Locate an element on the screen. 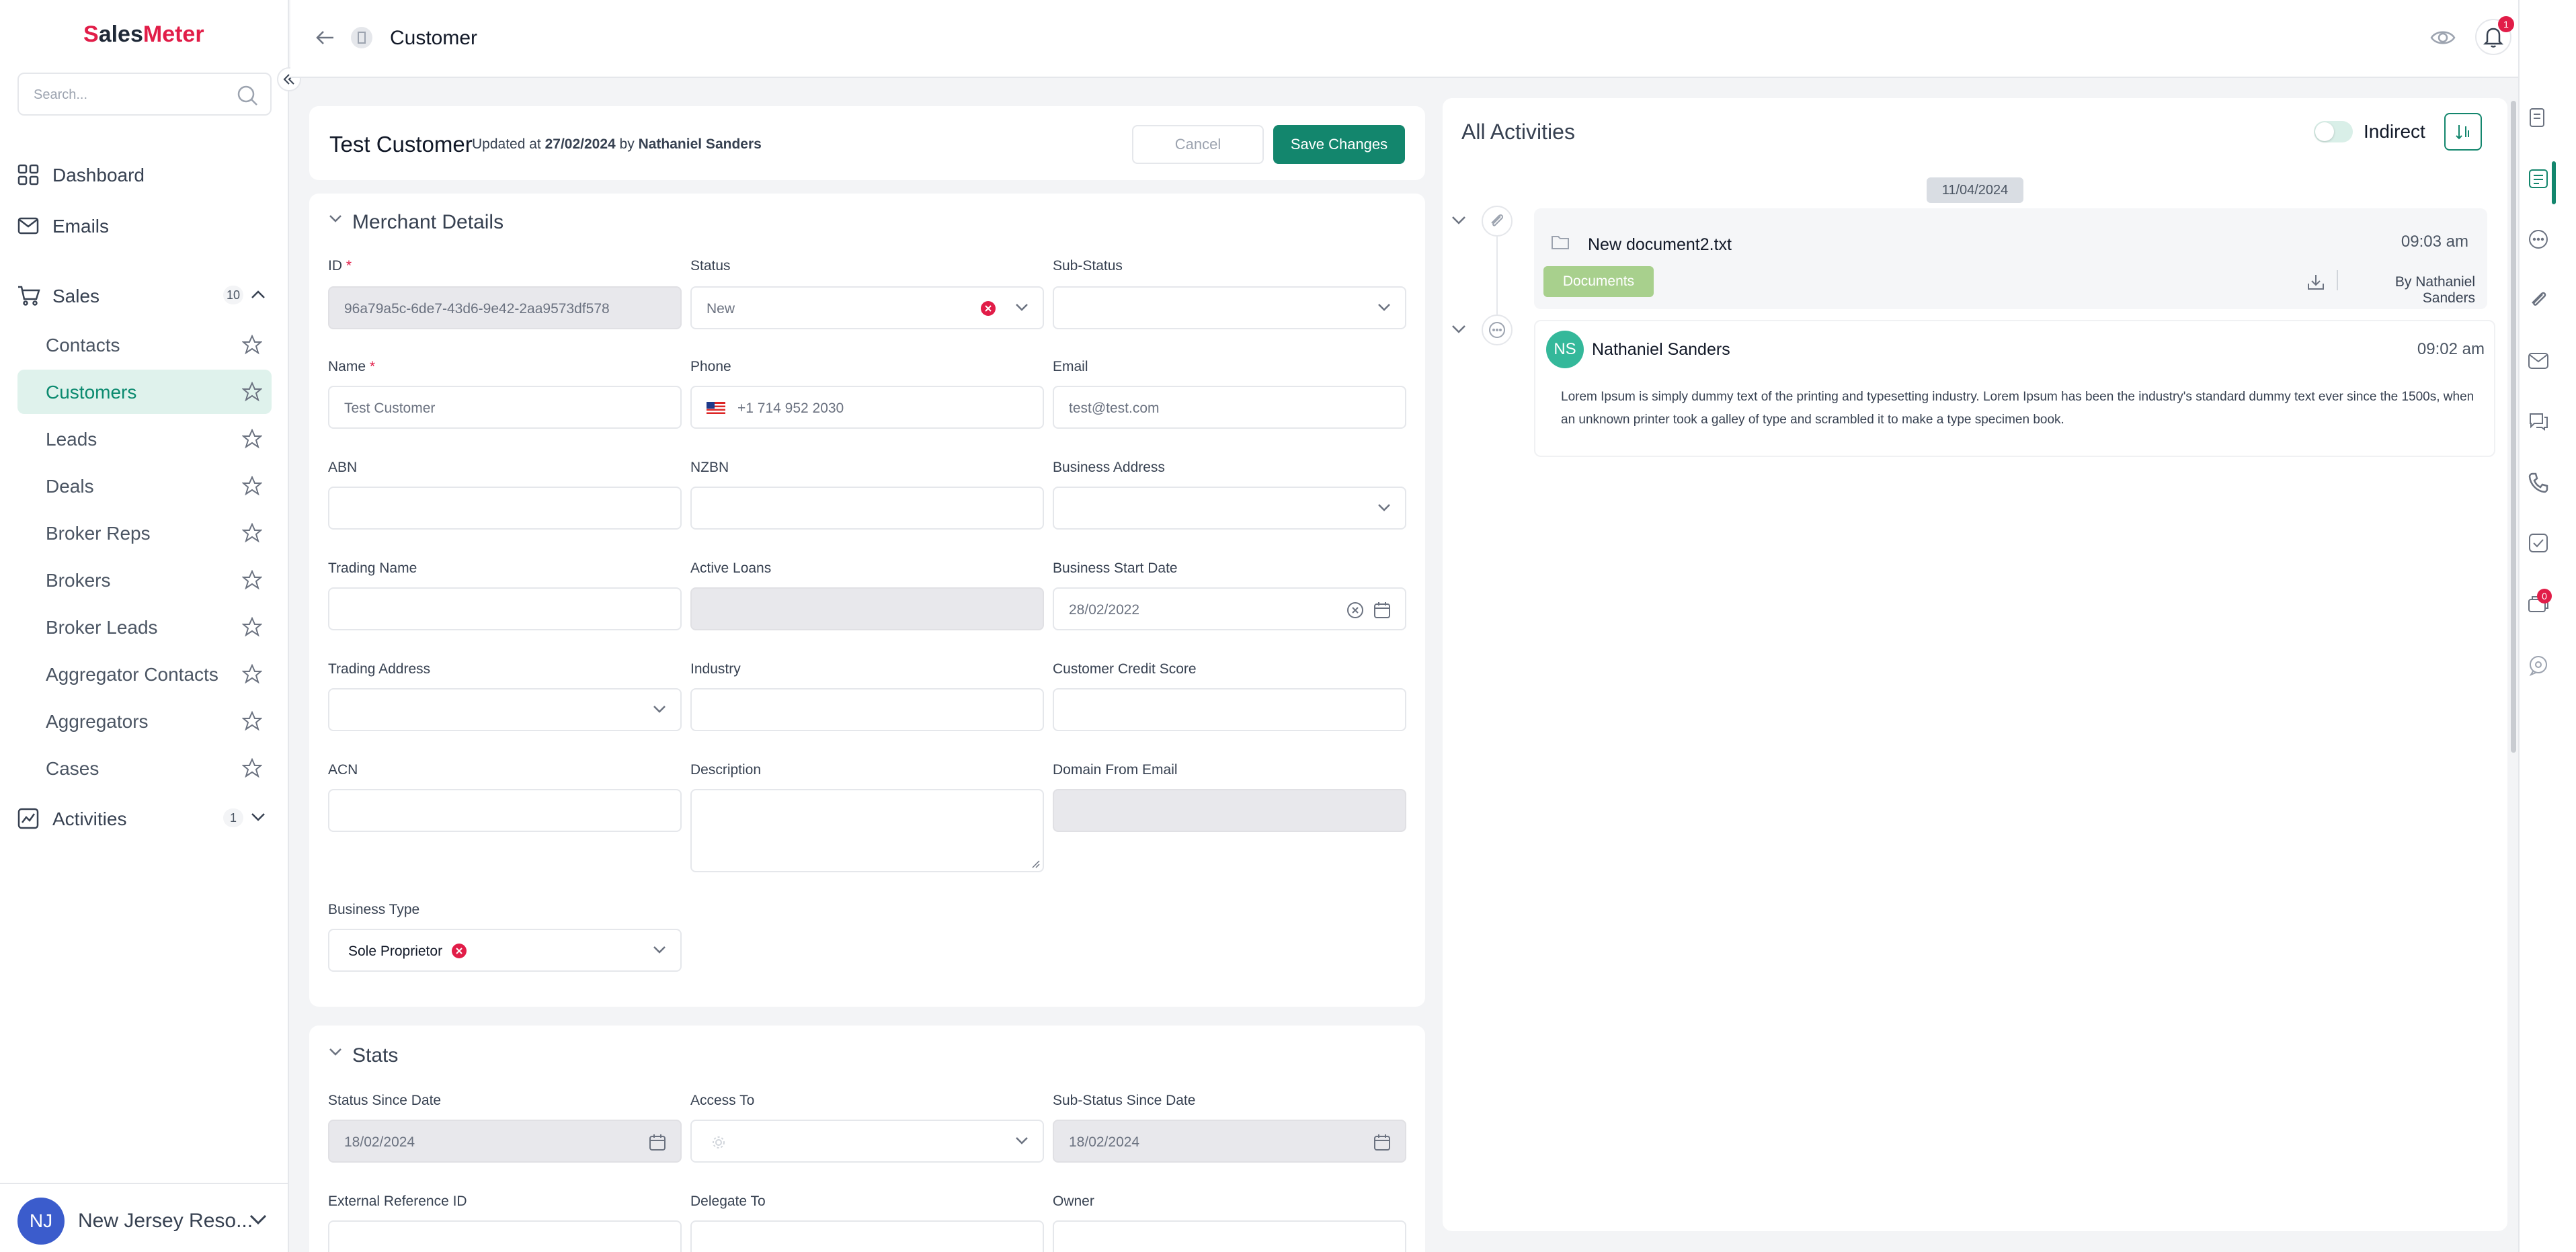 The height and width of the screenshot is (1252, 2576). id-label: ID * is located at coordinates (340, 266).